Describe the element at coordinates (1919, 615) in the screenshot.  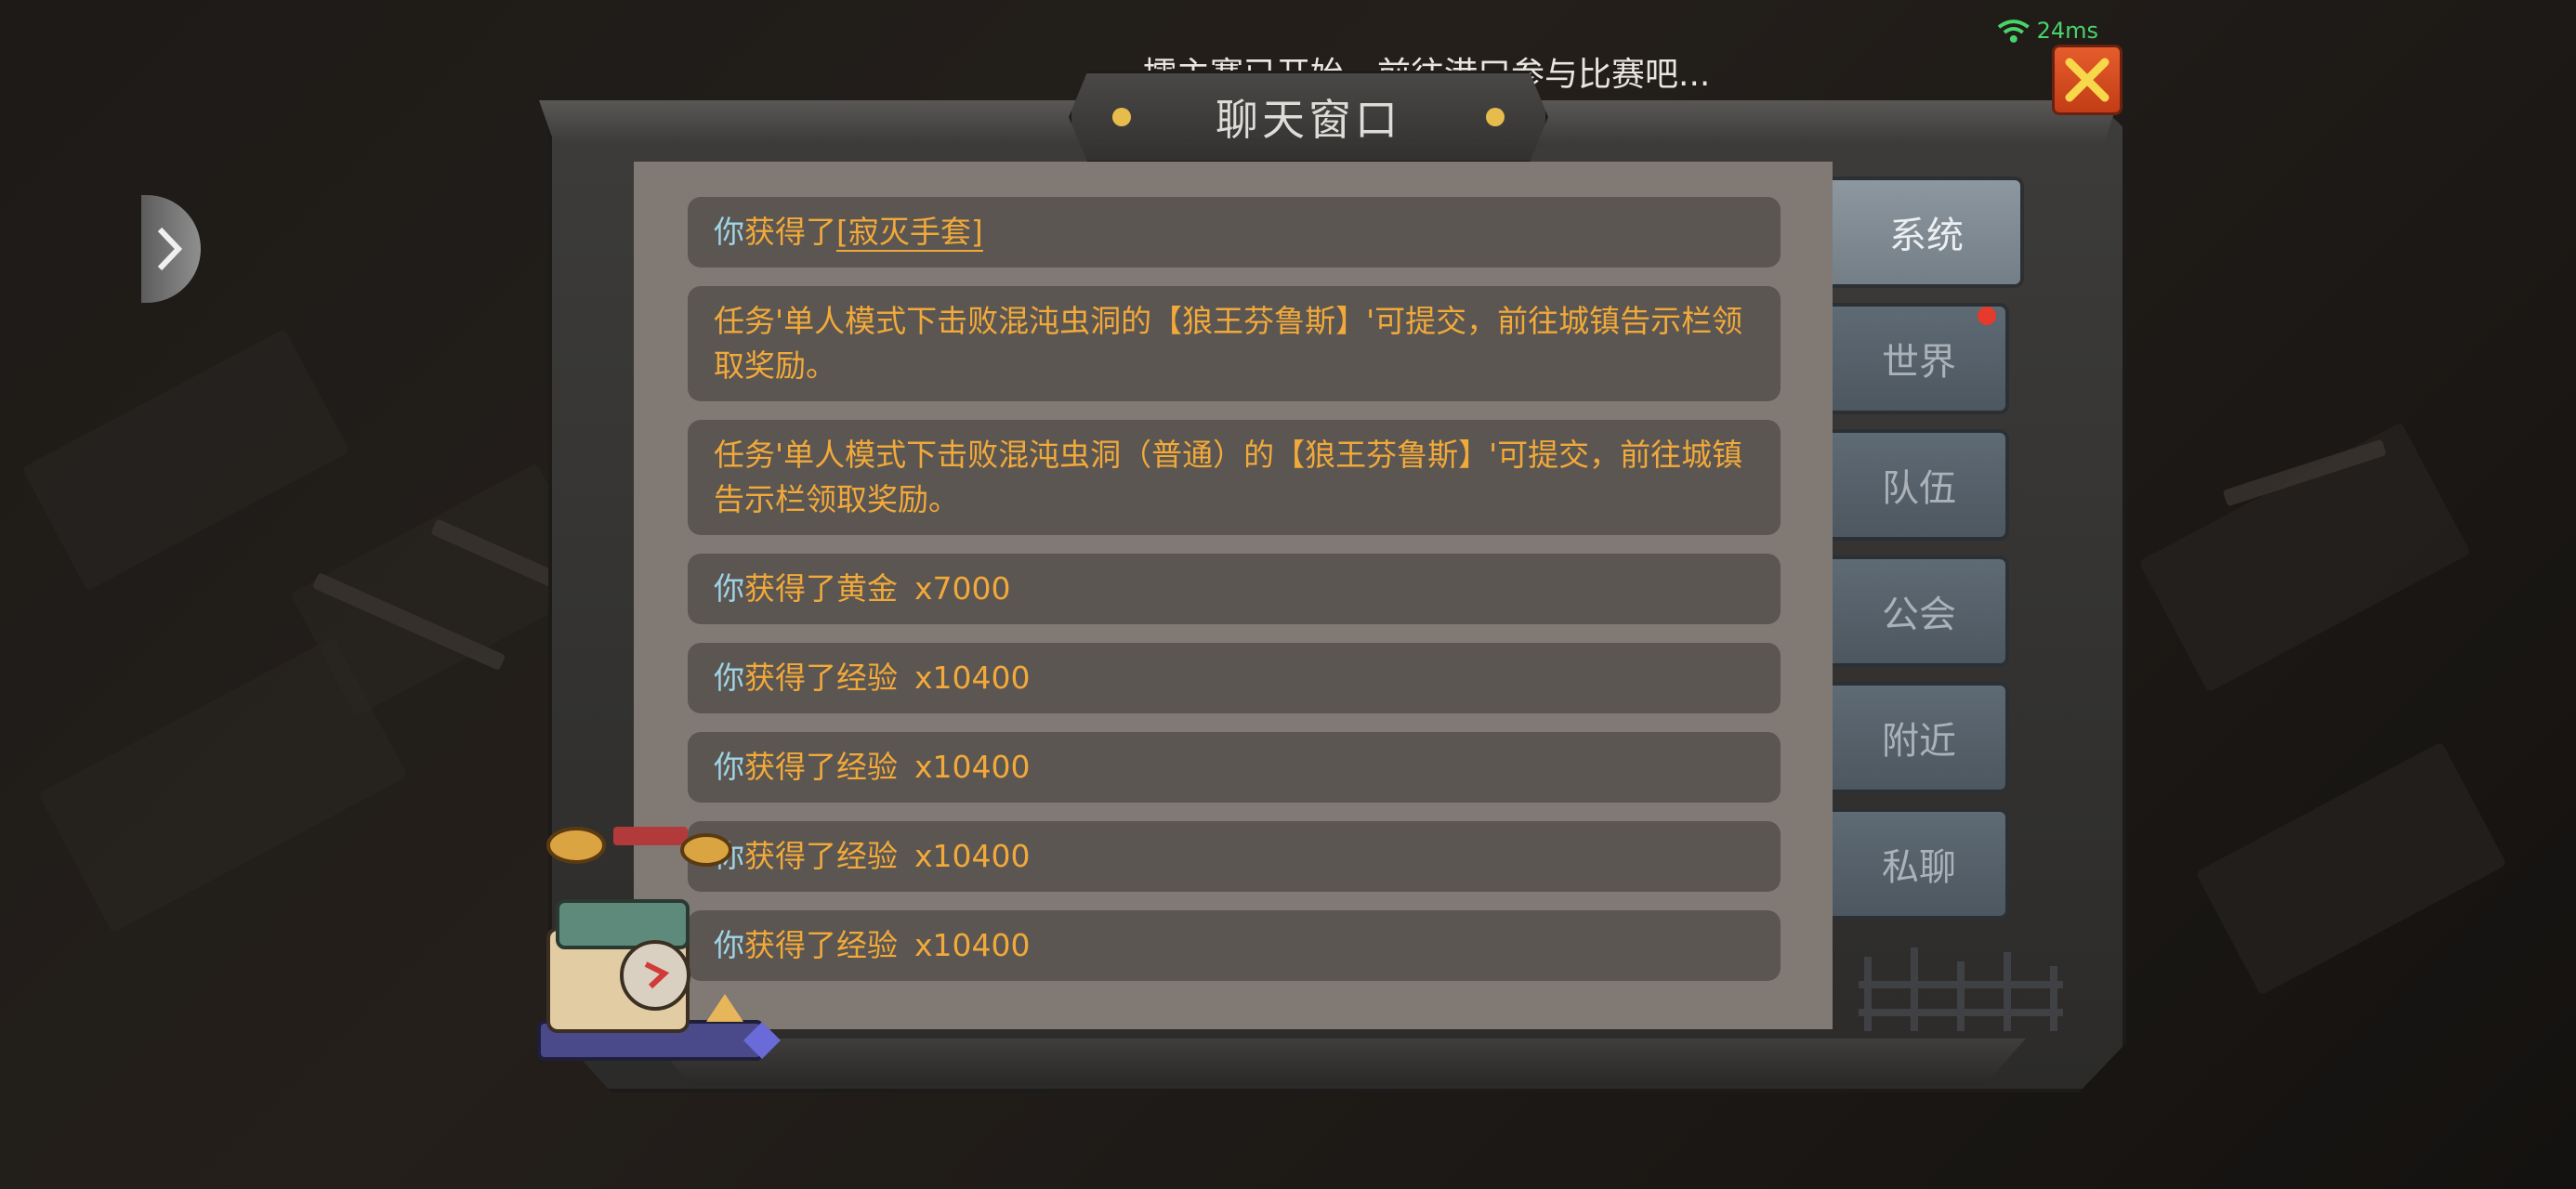
I see `tab-label: 公会` at that location.